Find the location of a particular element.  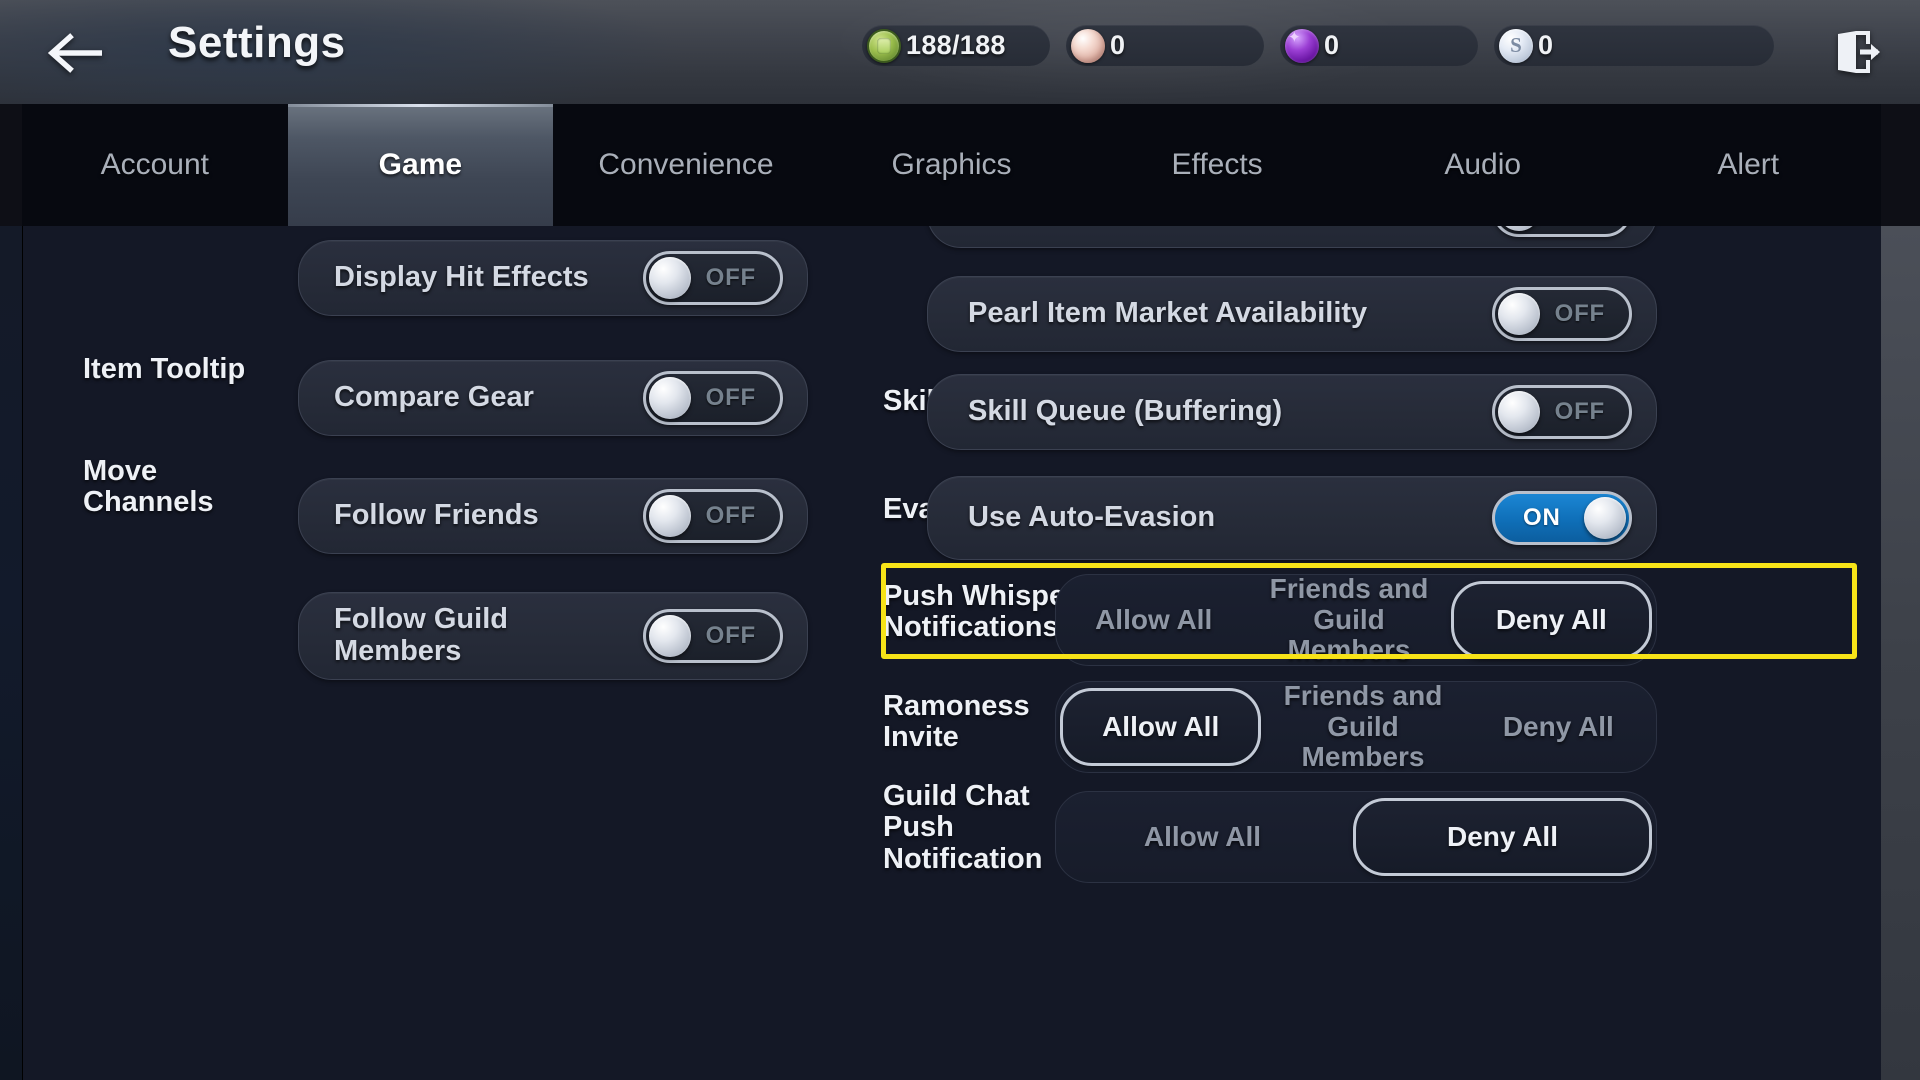

currency-energy-value: 188/188 is located at coordinates (956, 45).